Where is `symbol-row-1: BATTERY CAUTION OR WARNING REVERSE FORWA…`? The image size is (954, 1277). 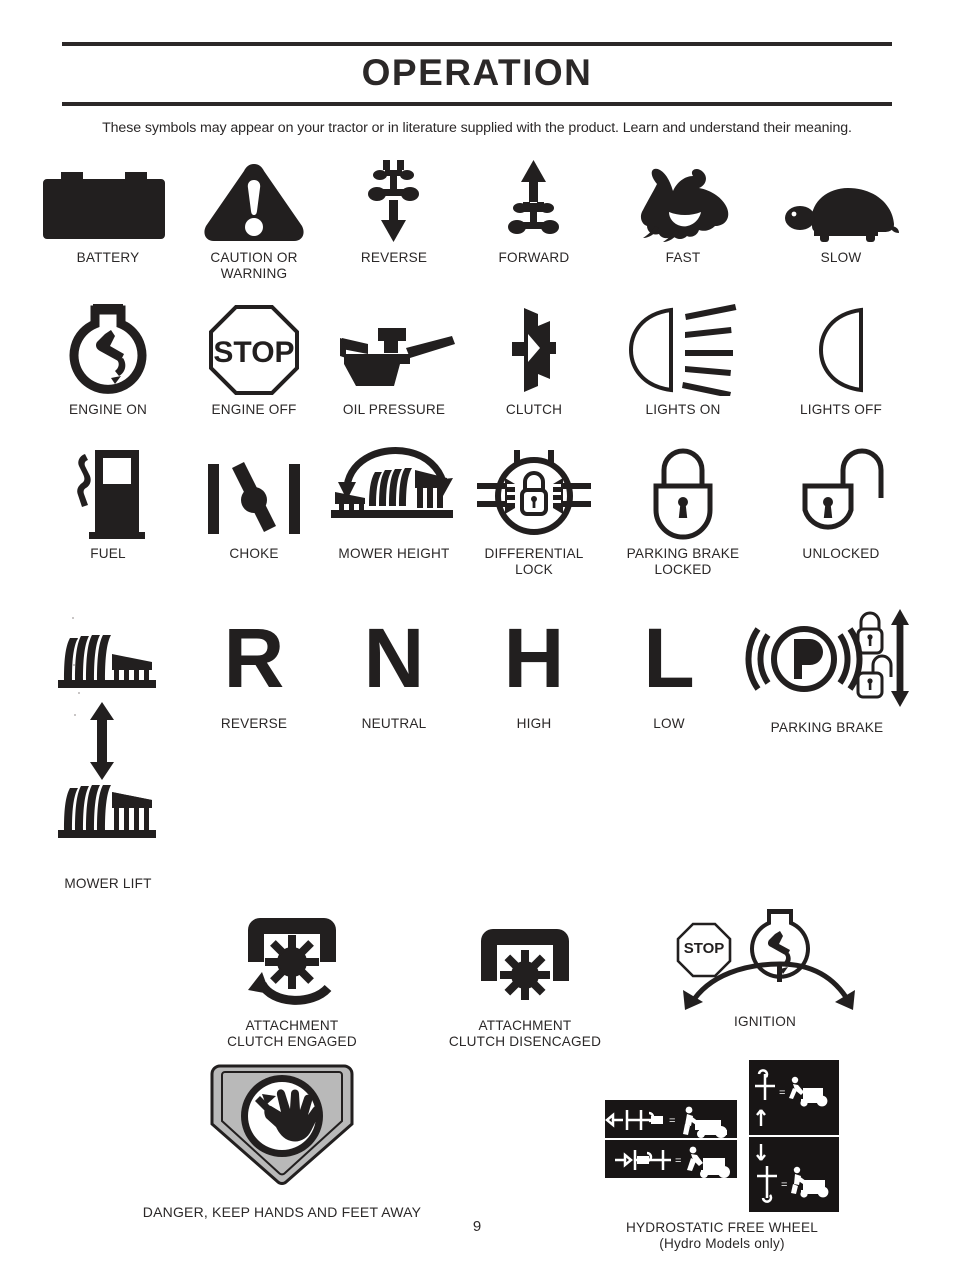 symbol-row-1: BATTERY CAUTION OR WARNING REVERSE FORWA… is located at coordinates (477, 220).